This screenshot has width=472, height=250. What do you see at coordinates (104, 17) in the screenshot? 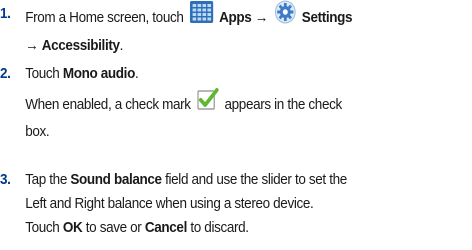
I see `step-text: From a Home screen, touch` at bounding box center [104, 17].